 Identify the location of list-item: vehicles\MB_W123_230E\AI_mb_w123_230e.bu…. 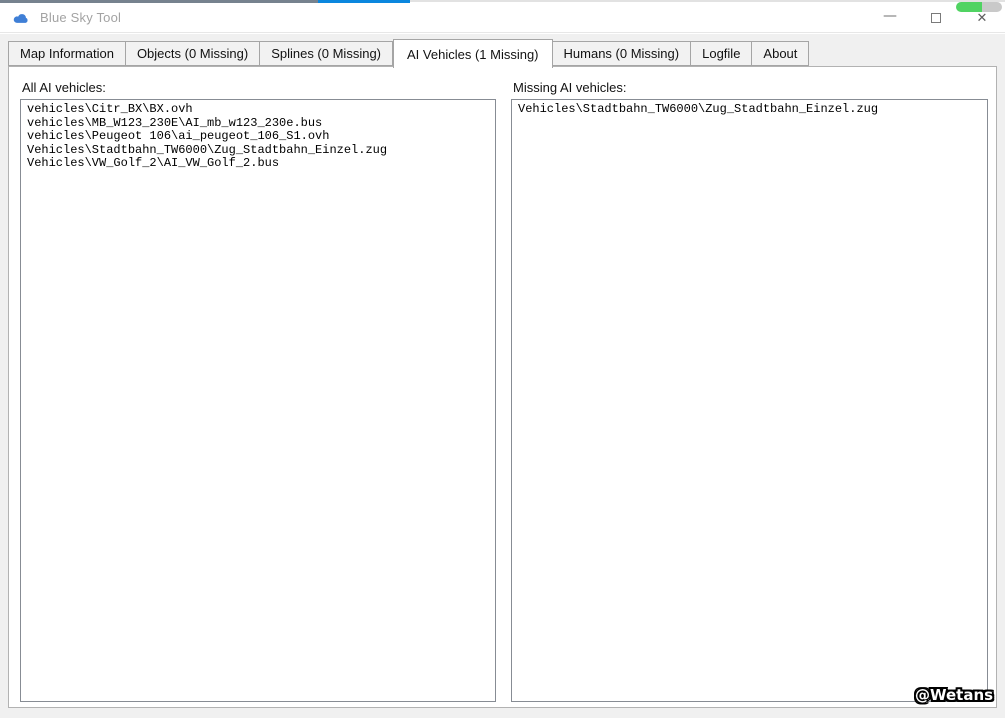
(261, 123).